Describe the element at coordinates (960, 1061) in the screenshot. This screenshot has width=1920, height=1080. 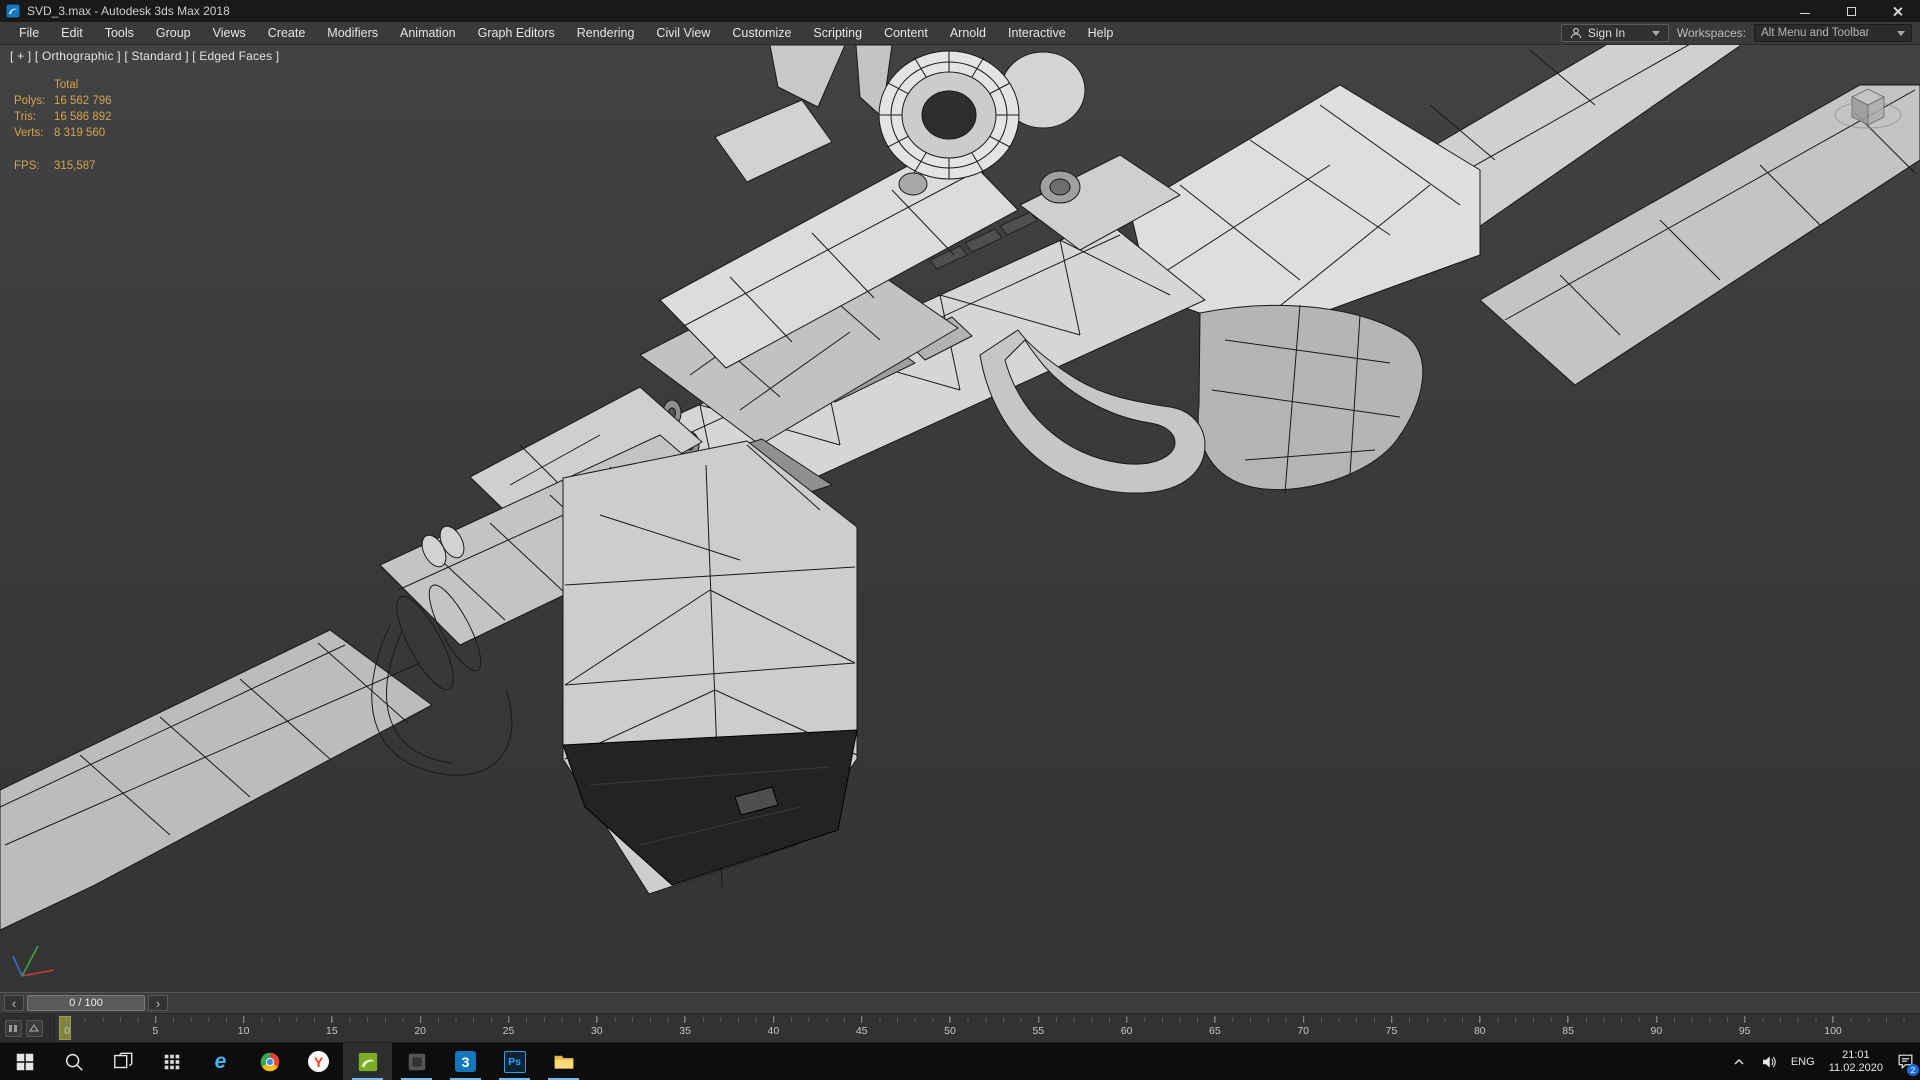
I see `windows-taskbar: e Y 3 Ps ENG 21:01 11.02.2020 2` at that location.